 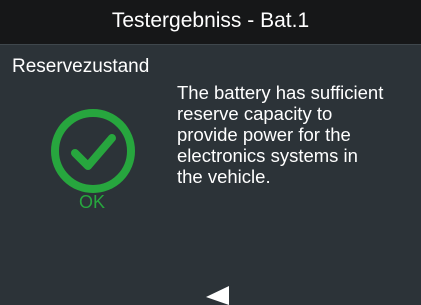 I want to click on result-section-title: Reservezustand, so click(x=81, y=66).